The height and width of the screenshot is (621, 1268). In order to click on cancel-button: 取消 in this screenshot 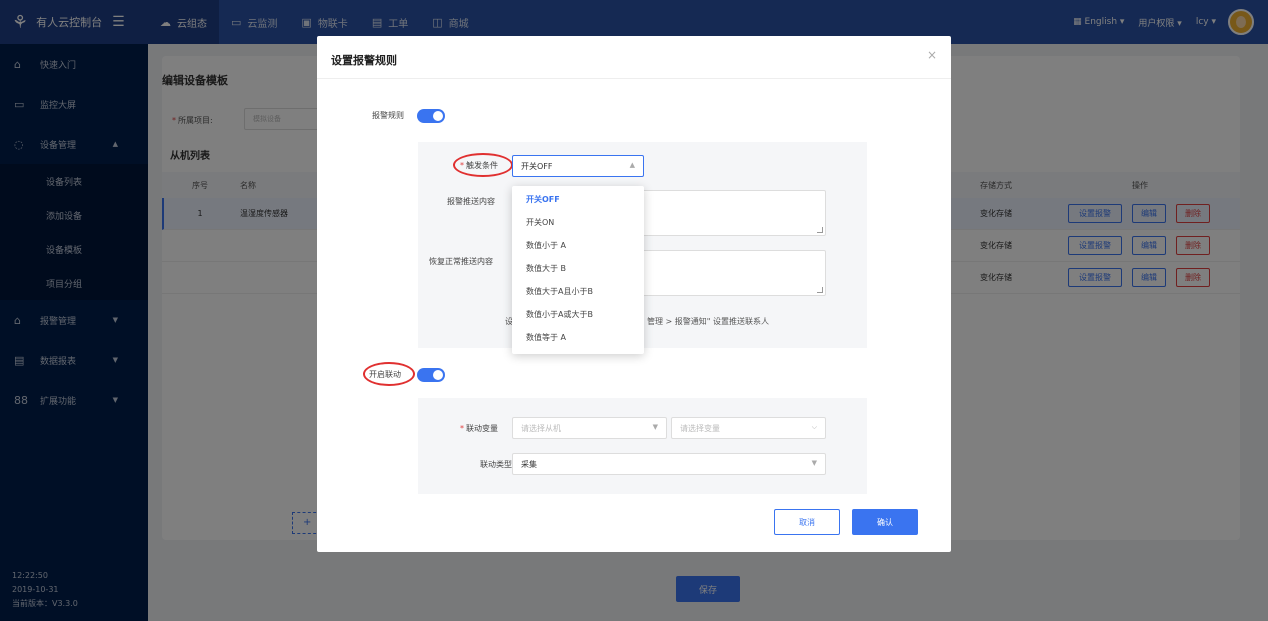, I will do `click(807, 522)`.